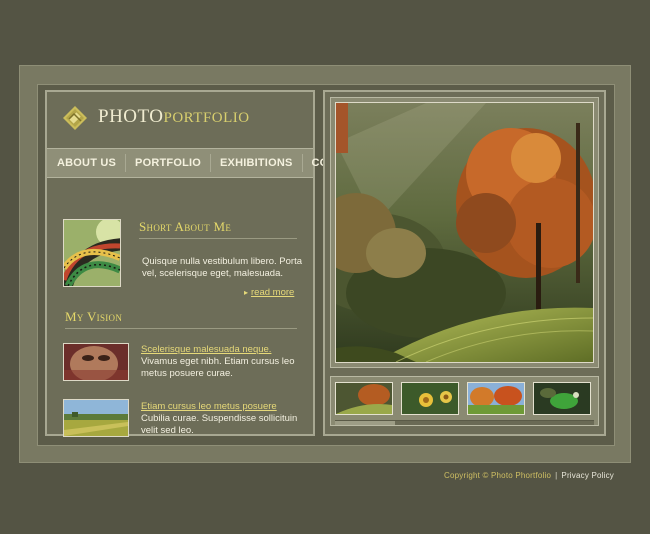 This screenshot has width=650, height=534. I want to click on logo-text: PHOTOPORTFOLIO, so click(174, 117).